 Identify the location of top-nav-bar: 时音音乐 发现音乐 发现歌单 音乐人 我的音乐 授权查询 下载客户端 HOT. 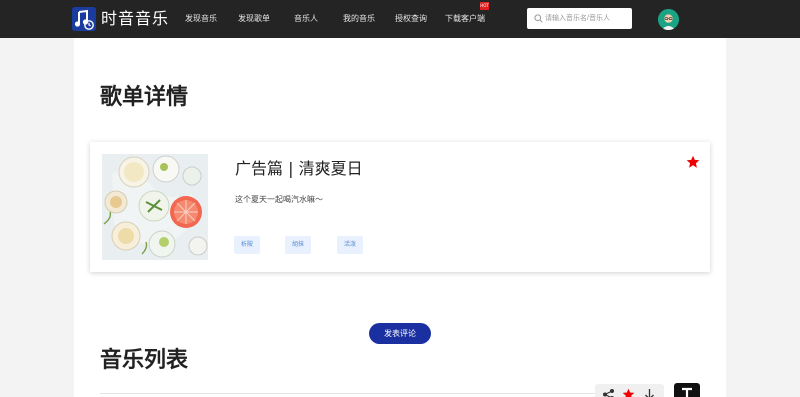
(400, 19).